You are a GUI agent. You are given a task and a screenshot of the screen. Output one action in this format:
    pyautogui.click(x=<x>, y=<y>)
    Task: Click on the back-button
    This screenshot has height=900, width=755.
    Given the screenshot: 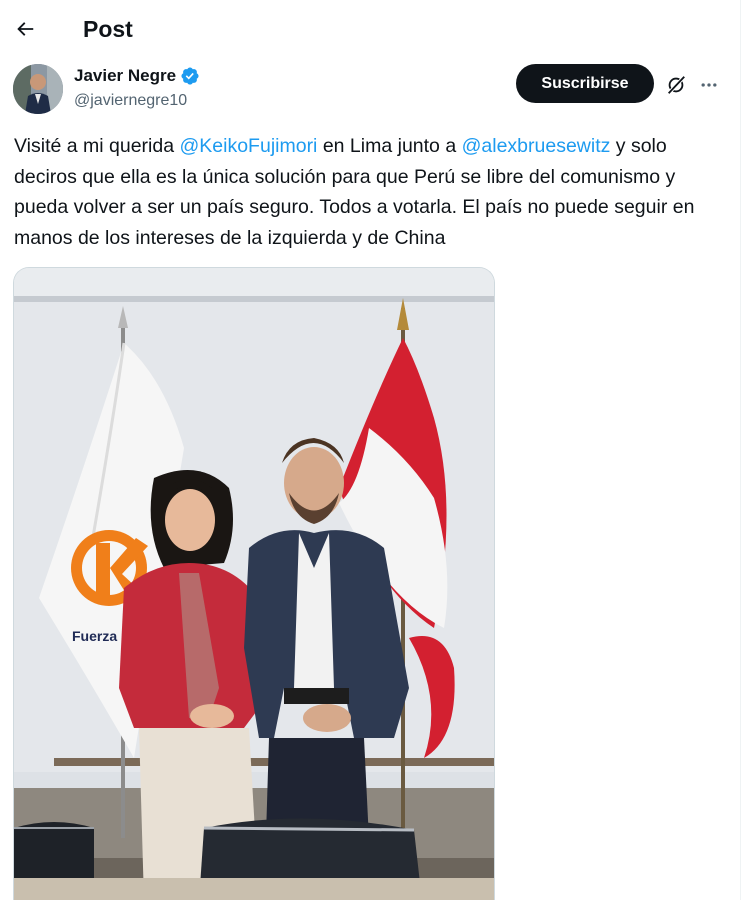 What is the action you would take?
    pyautogui.click(x=25, y=29)
    